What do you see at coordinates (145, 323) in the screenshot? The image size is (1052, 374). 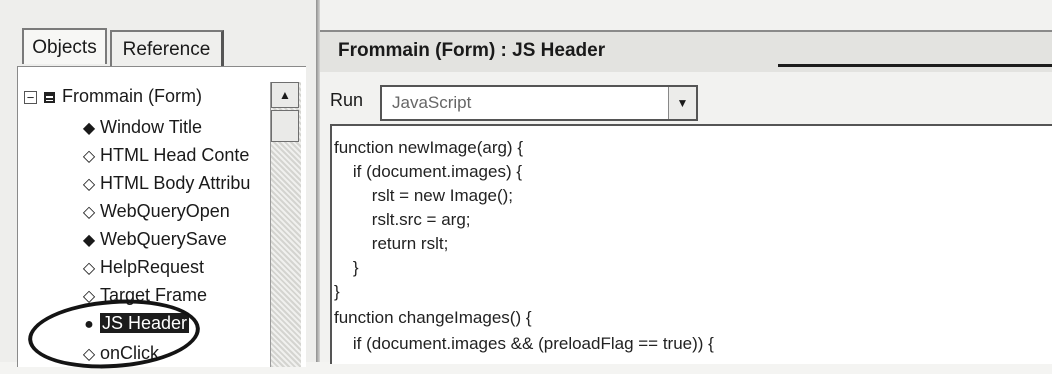 I see `tree-item-label-selected: JS Header` at bounding box center [145, 323].